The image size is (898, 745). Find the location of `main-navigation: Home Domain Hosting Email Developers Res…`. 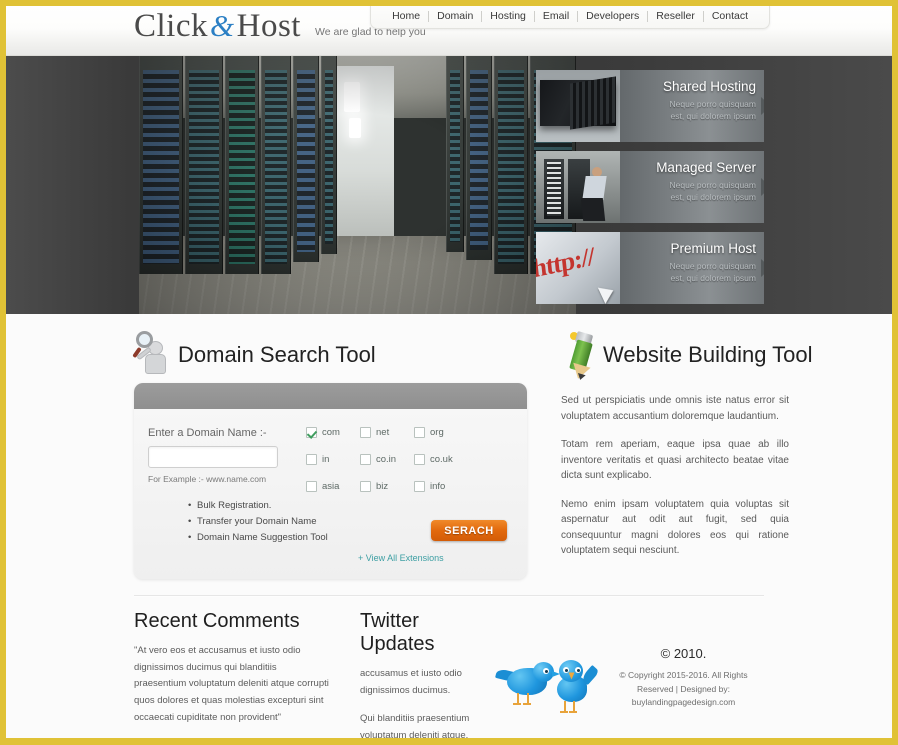

main-navigation: Home Domain Hosting Email Developers Res… is located at coordinates (570, 17).